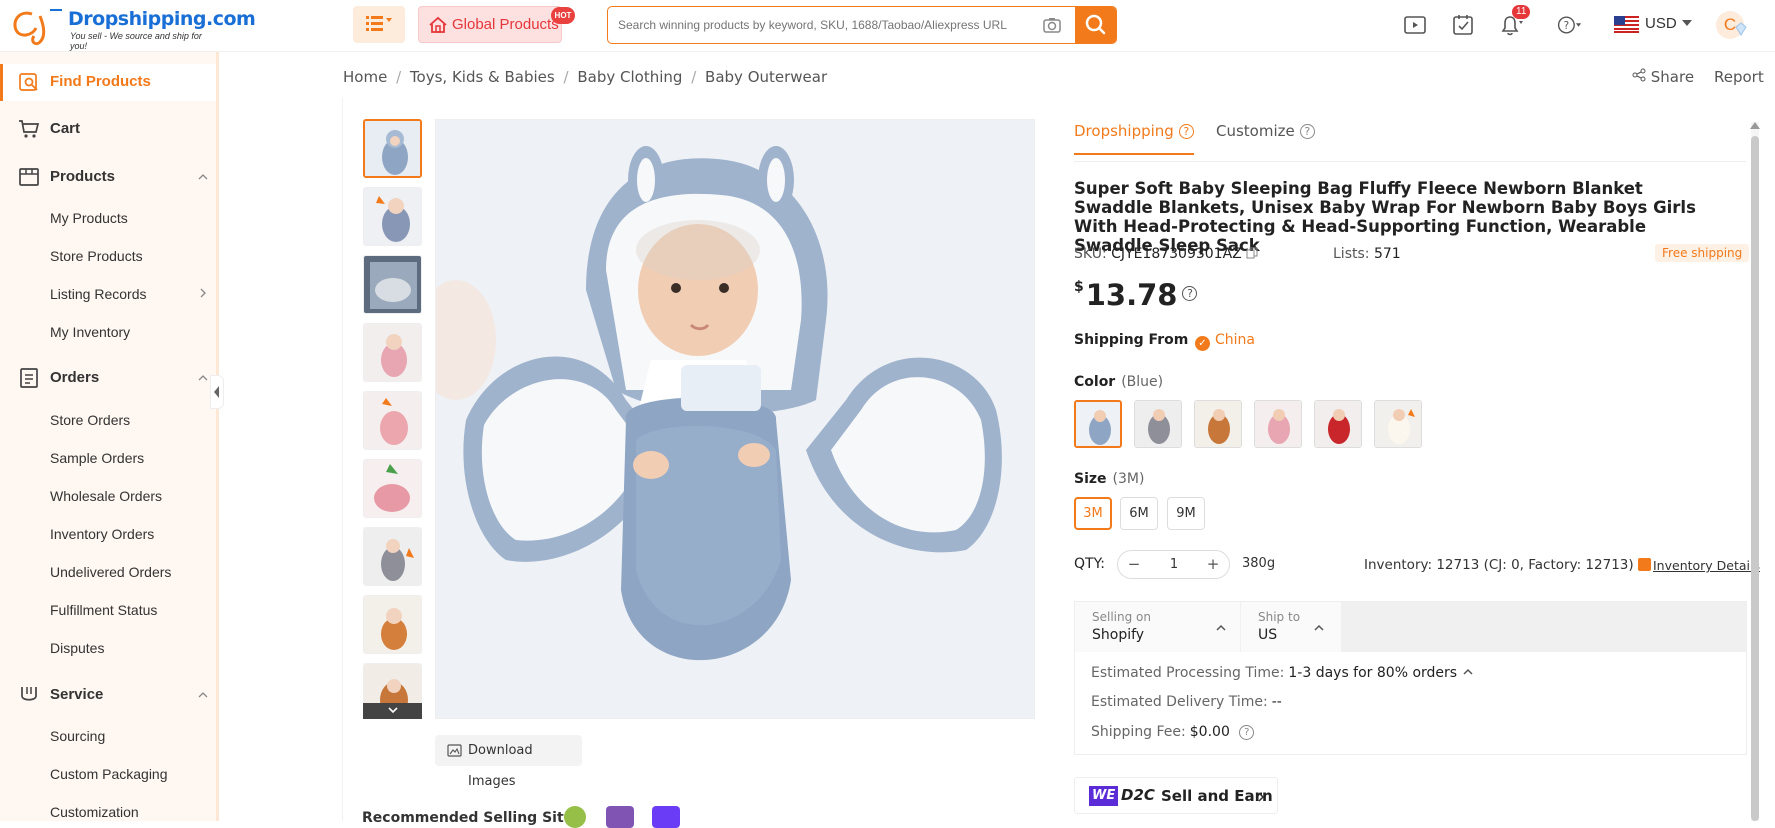  I want to click on sidebar-item-custom-packaging: Custom Packaging, so click(109, 774).